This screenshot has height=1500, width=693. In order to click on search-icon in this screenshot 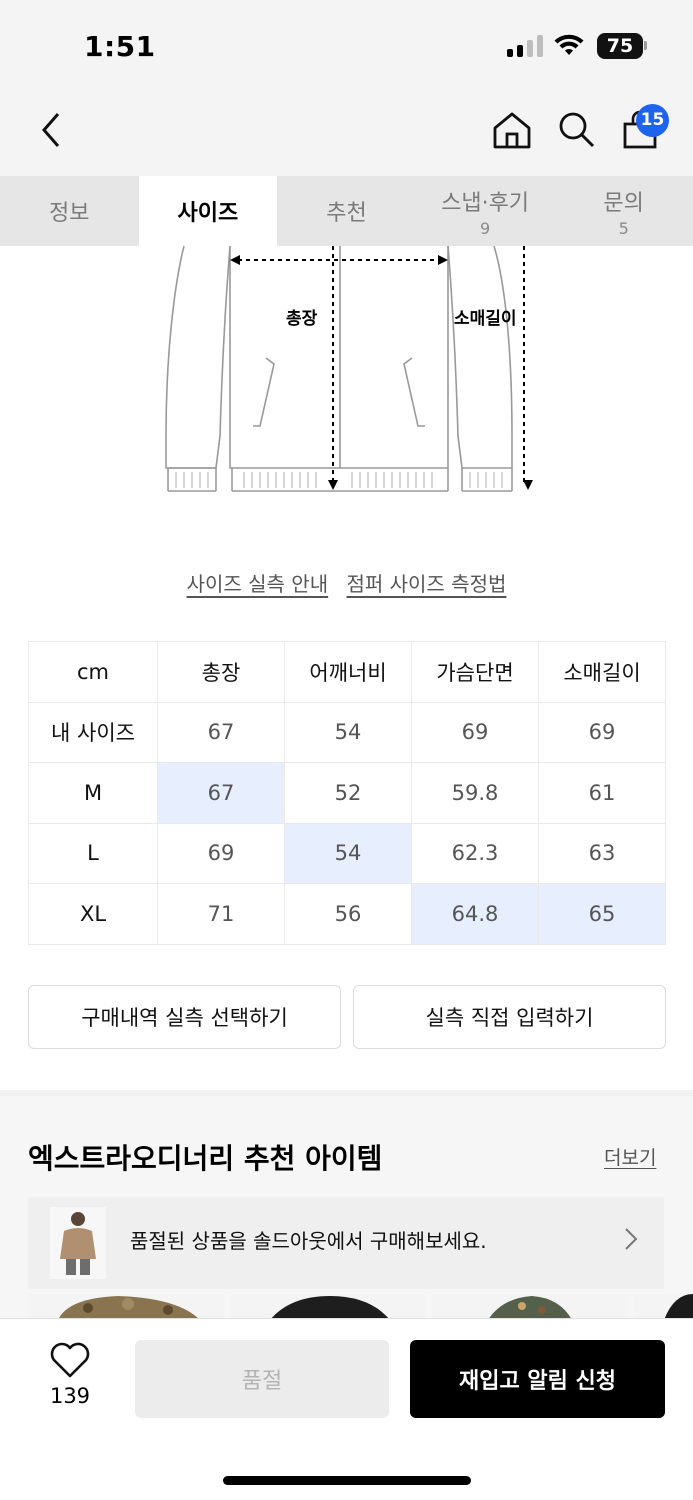, I will do `click(577, 130)`.